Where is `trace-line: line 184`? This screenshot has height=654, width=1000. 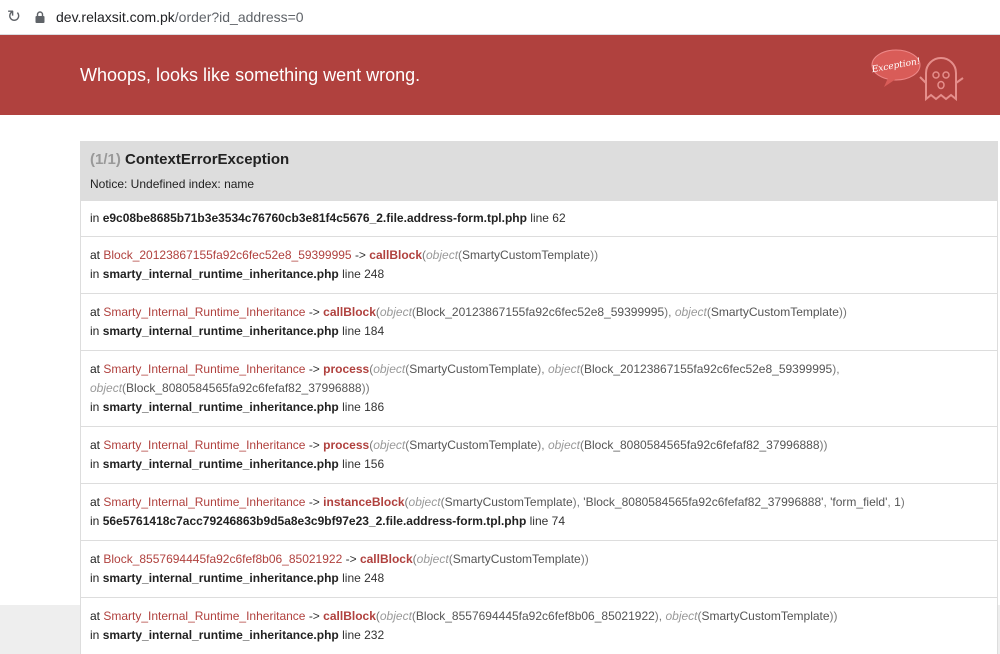
trace-line: line 184 is located at coordinates (363, 331).